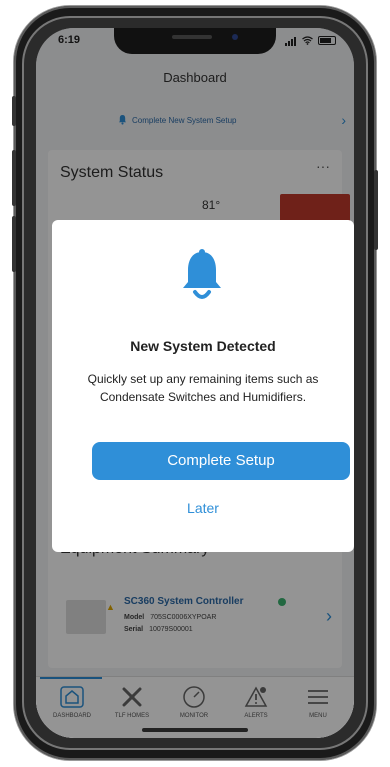 The image size is (390, 767). What do you see at coordinates (195, 730) in the screenshot?
I see `home-indicator` at bounding box center [195, 730].